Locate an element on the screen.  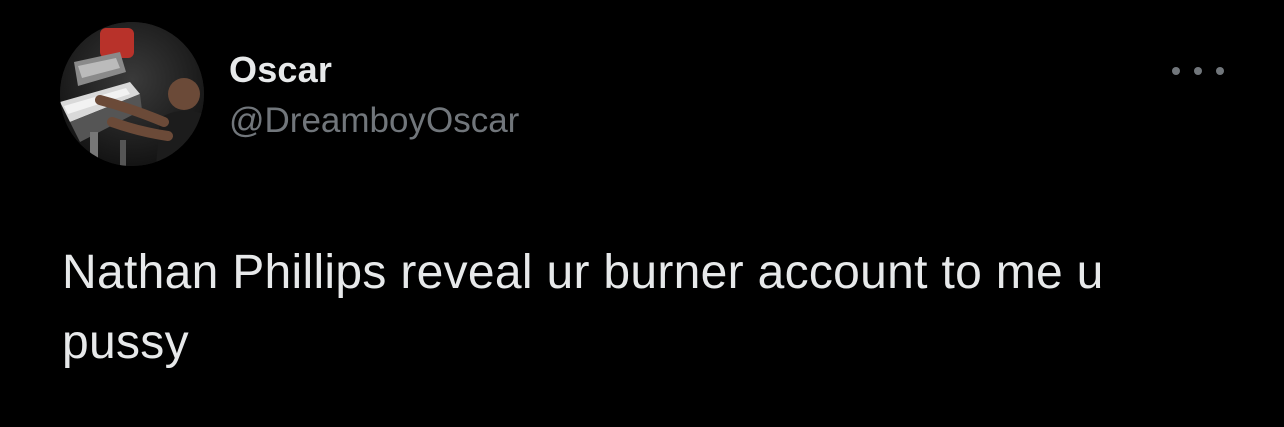
avatar is located at coordinates (132, 94).